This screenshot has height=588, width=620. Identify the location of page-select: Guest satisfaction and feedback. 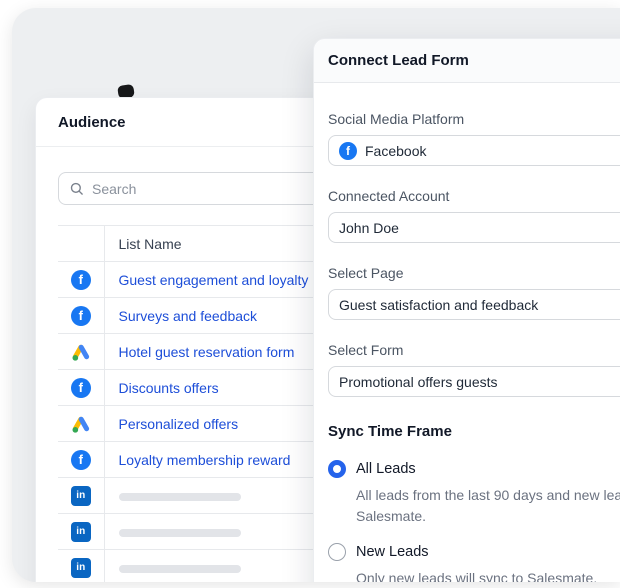
(474, 304).